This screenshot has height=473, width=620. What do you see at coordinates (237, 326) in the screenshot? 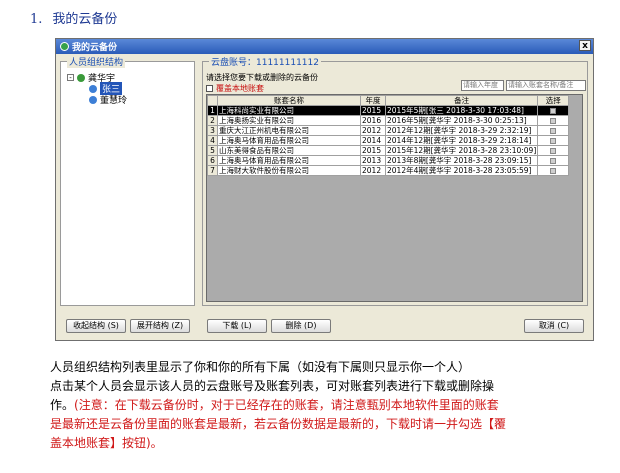
I see `download-button: 下载 (L)` at bounding box center [237, 326].